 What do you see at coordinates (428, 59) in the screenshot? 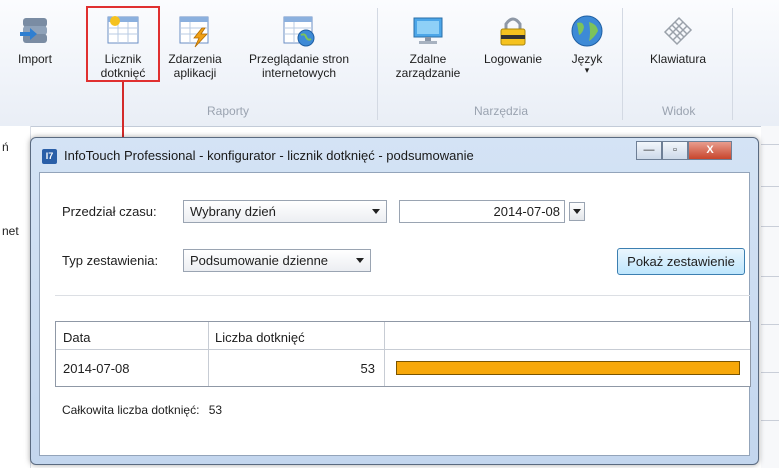
I see `remote-management-label-1: Zdalne` at bounding box center [428, 59].